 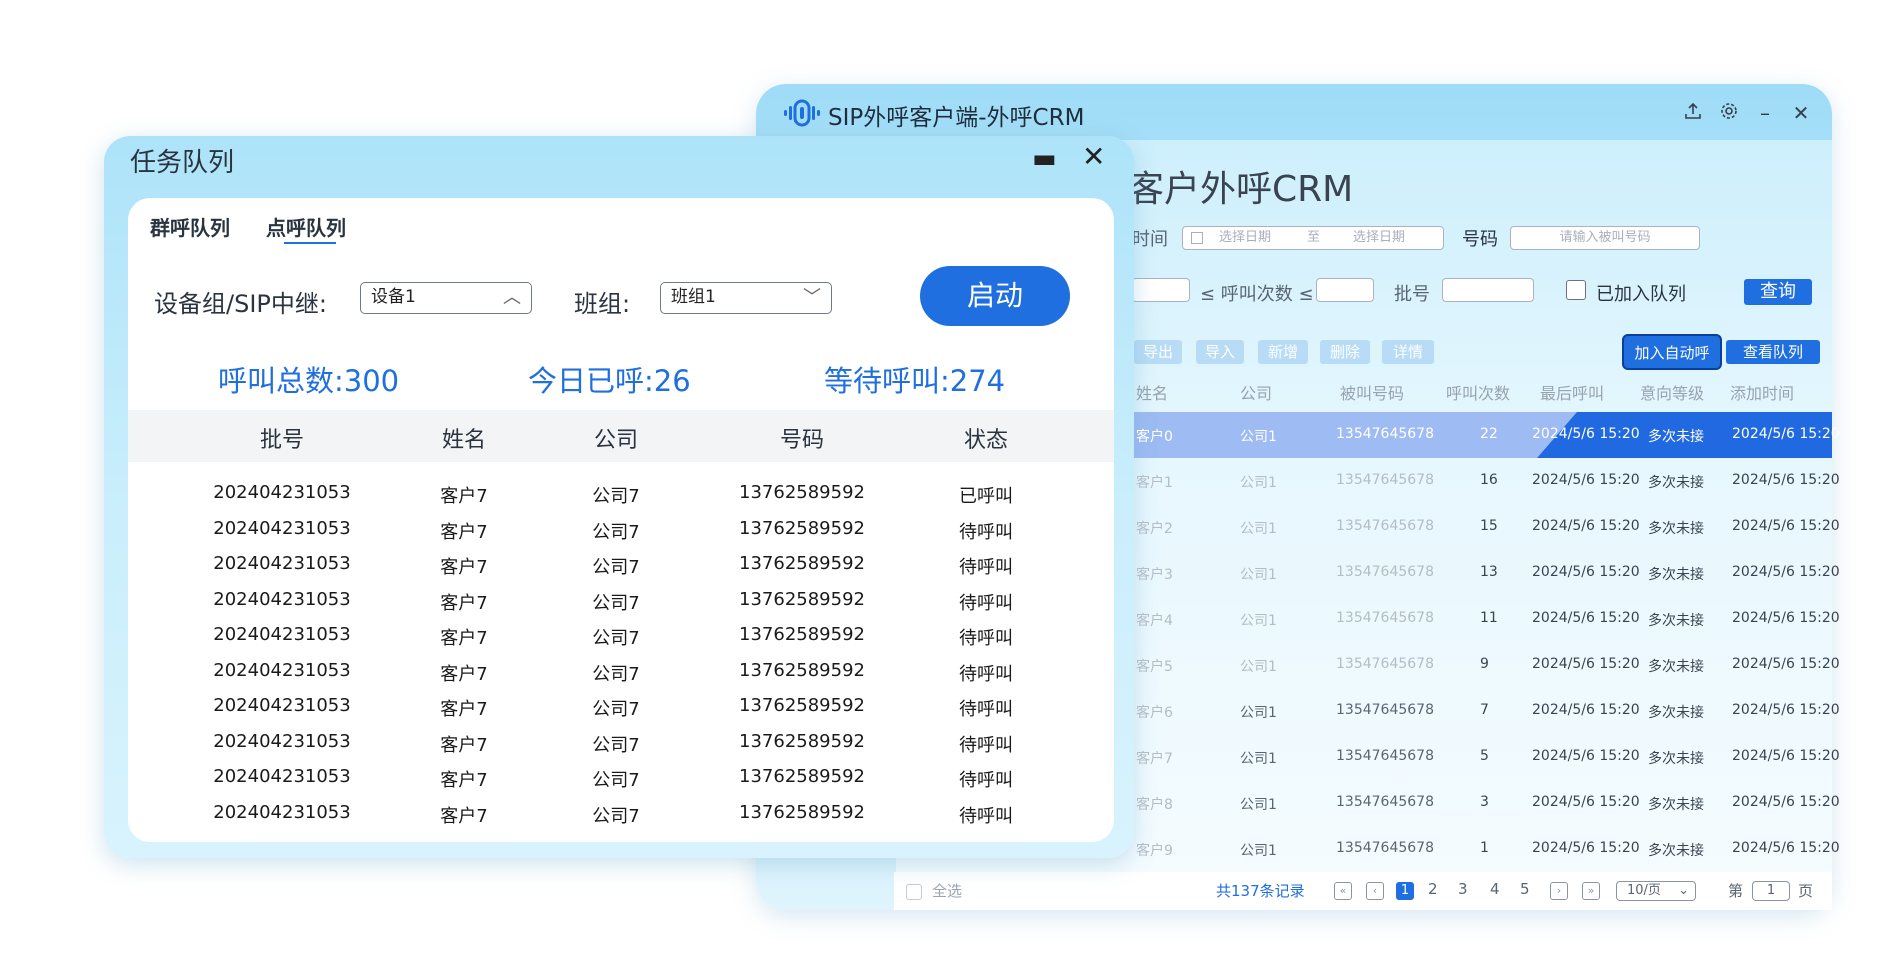 What do you see at coordinates (310, 243) in the screenshot?
I see `active-tab-indicator` at bounding box center [310, 243].